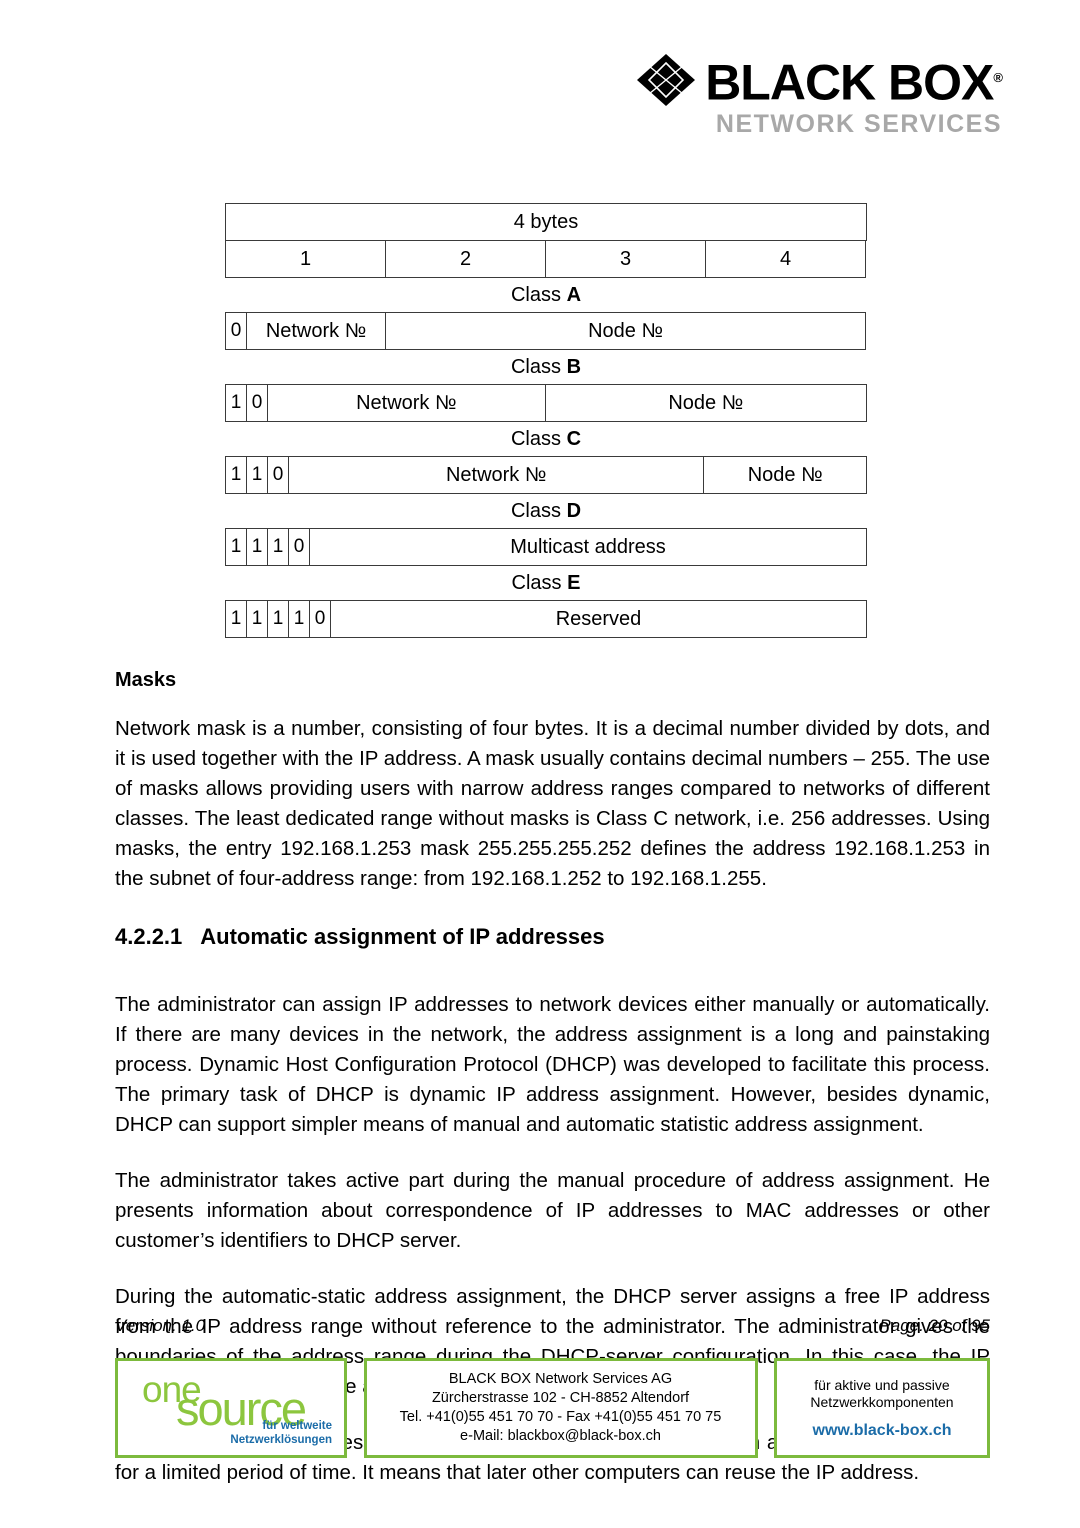 Image resolution: width=1080 pixels, height=1528 pixels. I want to click on diagram-title-row: 4 bytes, so click(546, 222).